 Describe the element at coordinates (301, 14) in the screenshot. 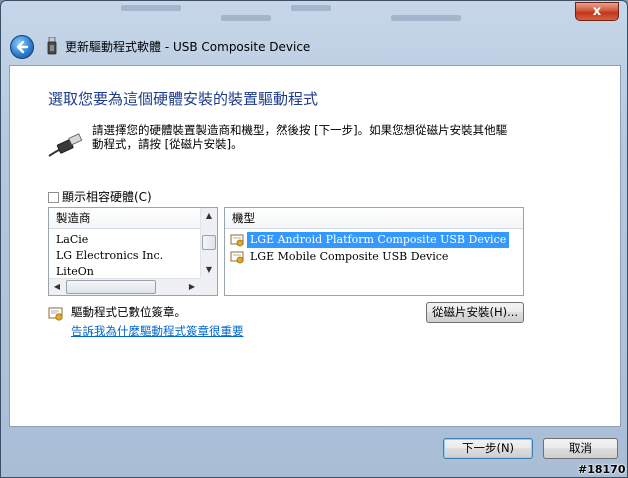

I see `background-window-glimpse` at that location.